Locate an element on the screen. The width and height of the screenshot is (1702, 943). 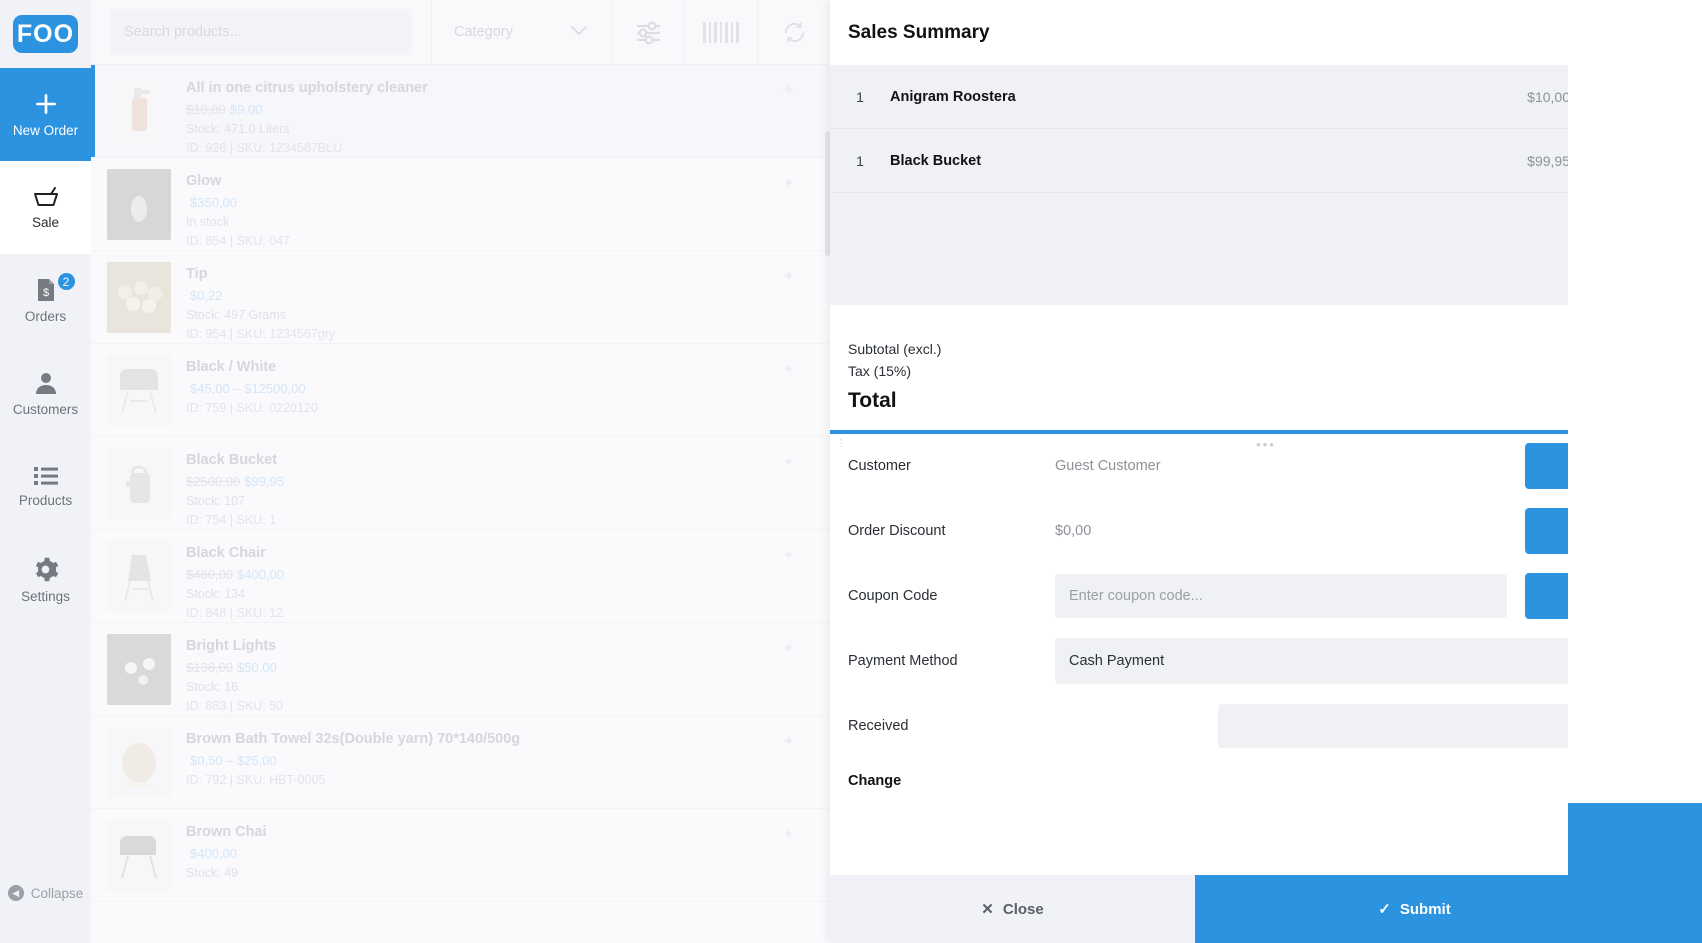
product-price: $350,00 is located at coordinates (238, 203).